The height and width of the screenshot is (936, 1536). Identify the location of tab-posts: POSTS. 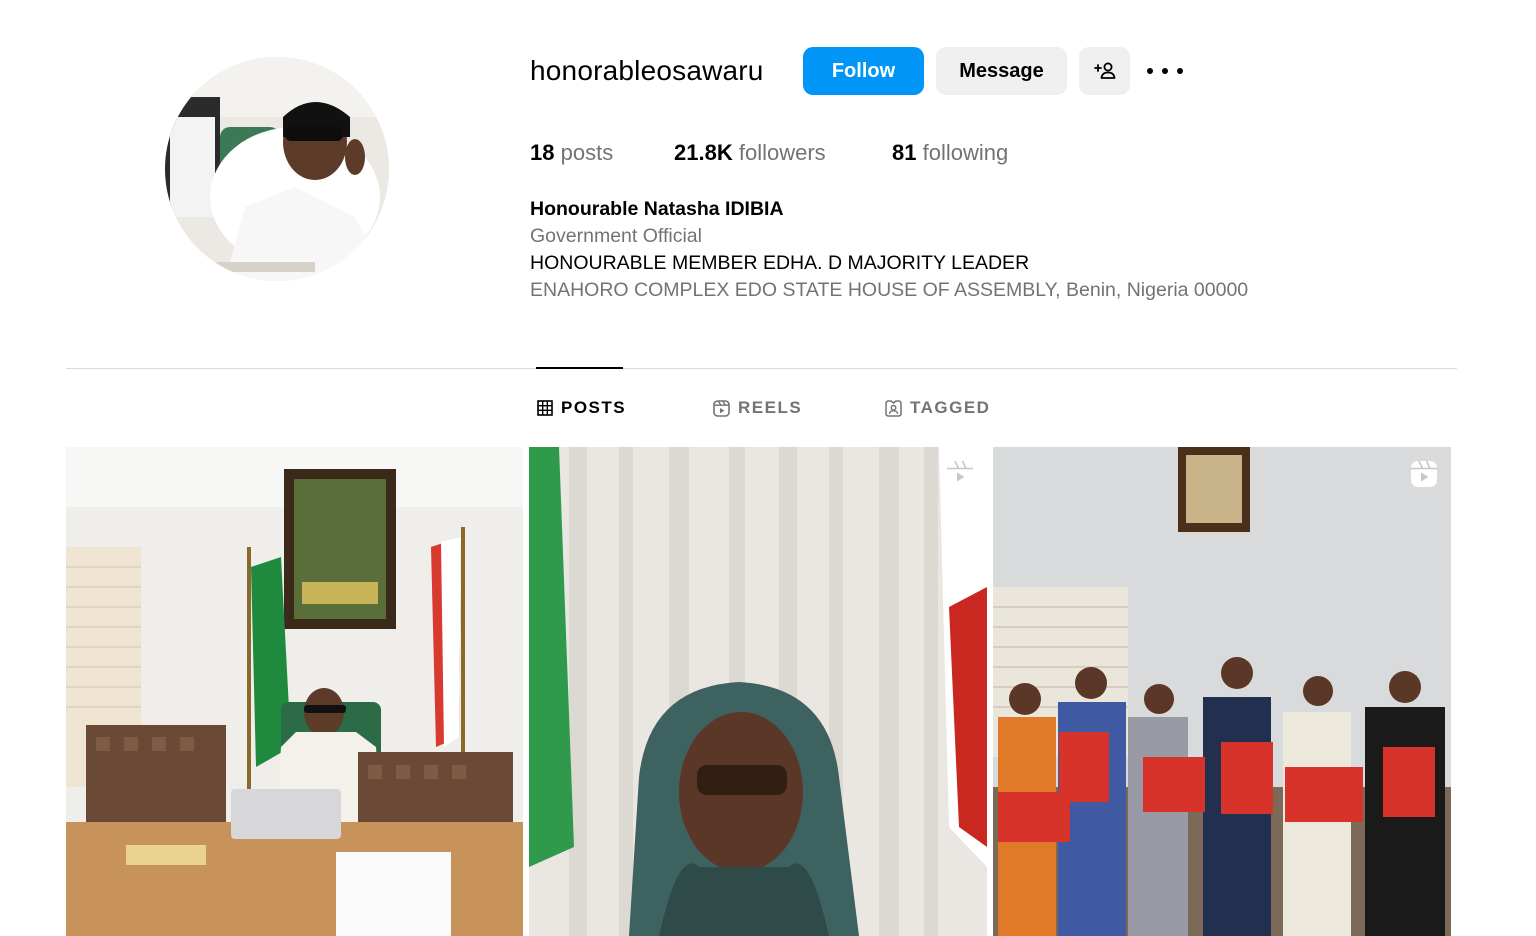
(581, 408).